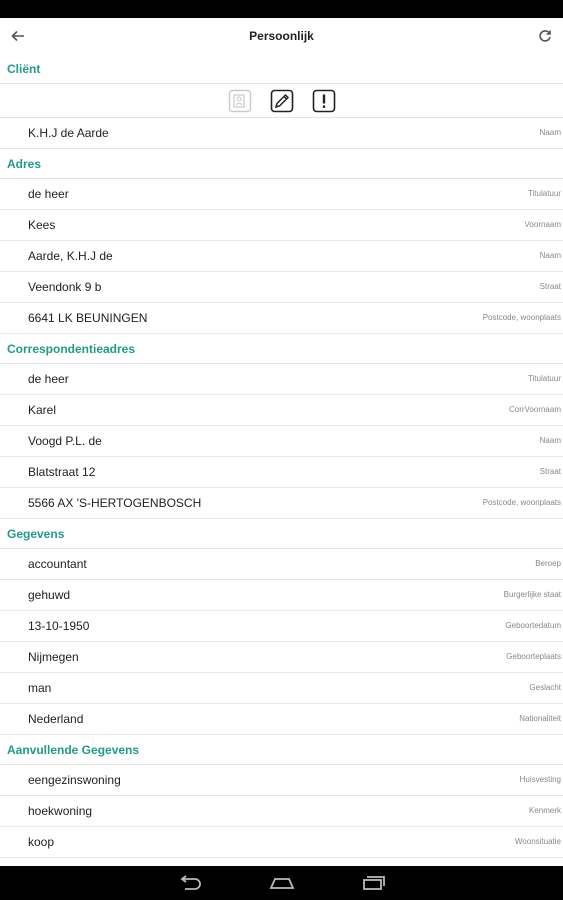 The image size is (563, 900). Describe the element at coordinates (542, 224) in the screenshot. I see `field-label: Voornaam` at that location.